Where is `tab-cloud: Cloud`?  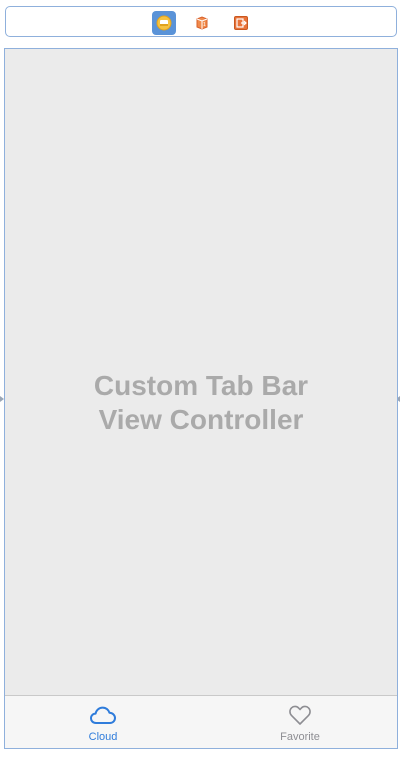 tab-cloud: Cloud is located at coordinates (103, 724).